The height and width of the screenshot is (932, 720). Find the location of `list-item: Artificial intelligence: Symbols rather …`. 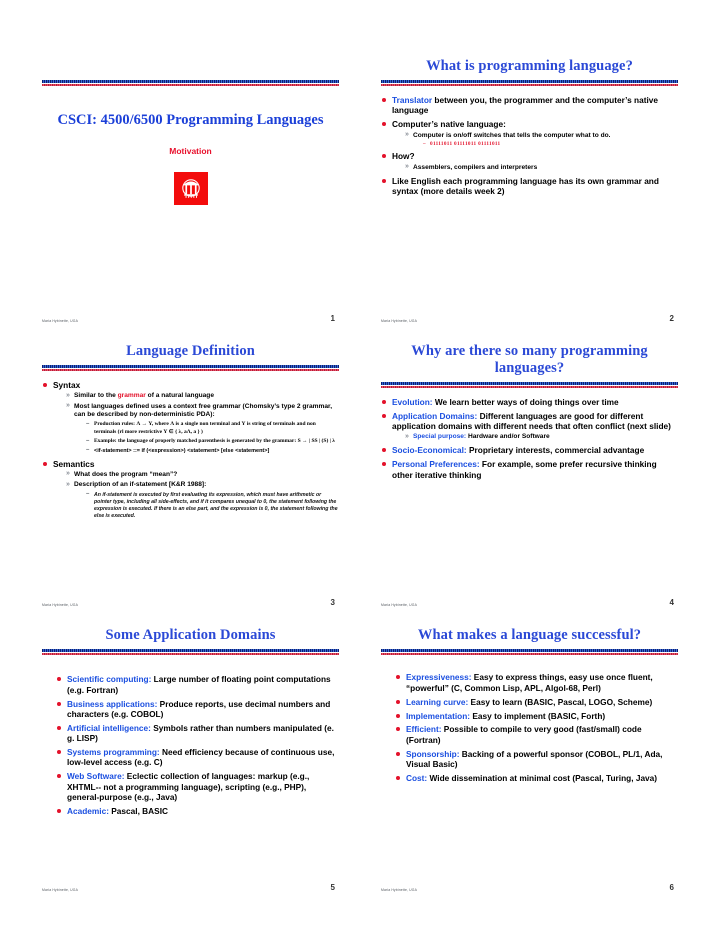

list-item: Artificial intelligence: Symbols rather … is located at coordinates (197, 733).